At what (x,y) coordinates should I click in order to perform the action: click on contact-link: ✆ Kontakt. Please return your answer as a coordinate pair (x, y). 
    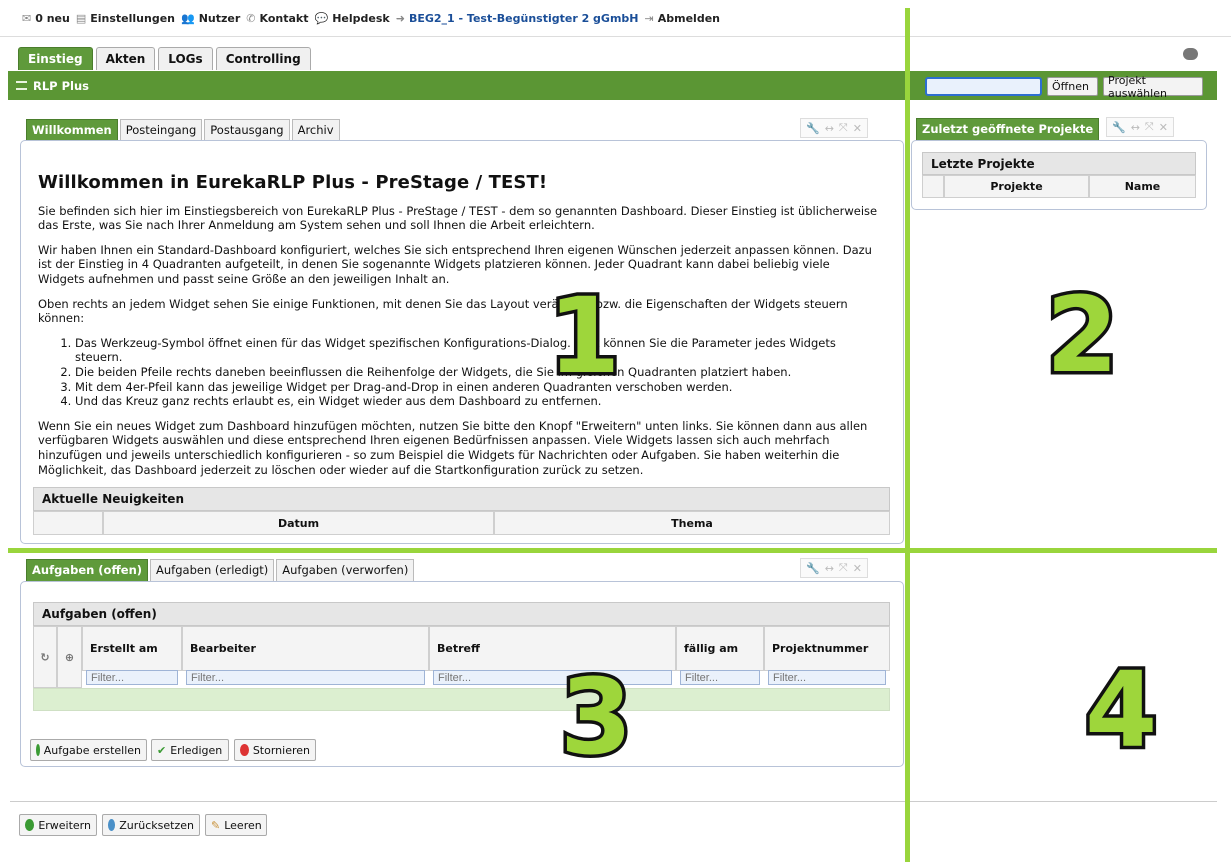
    Looking at the image, I should click on (277, 18).